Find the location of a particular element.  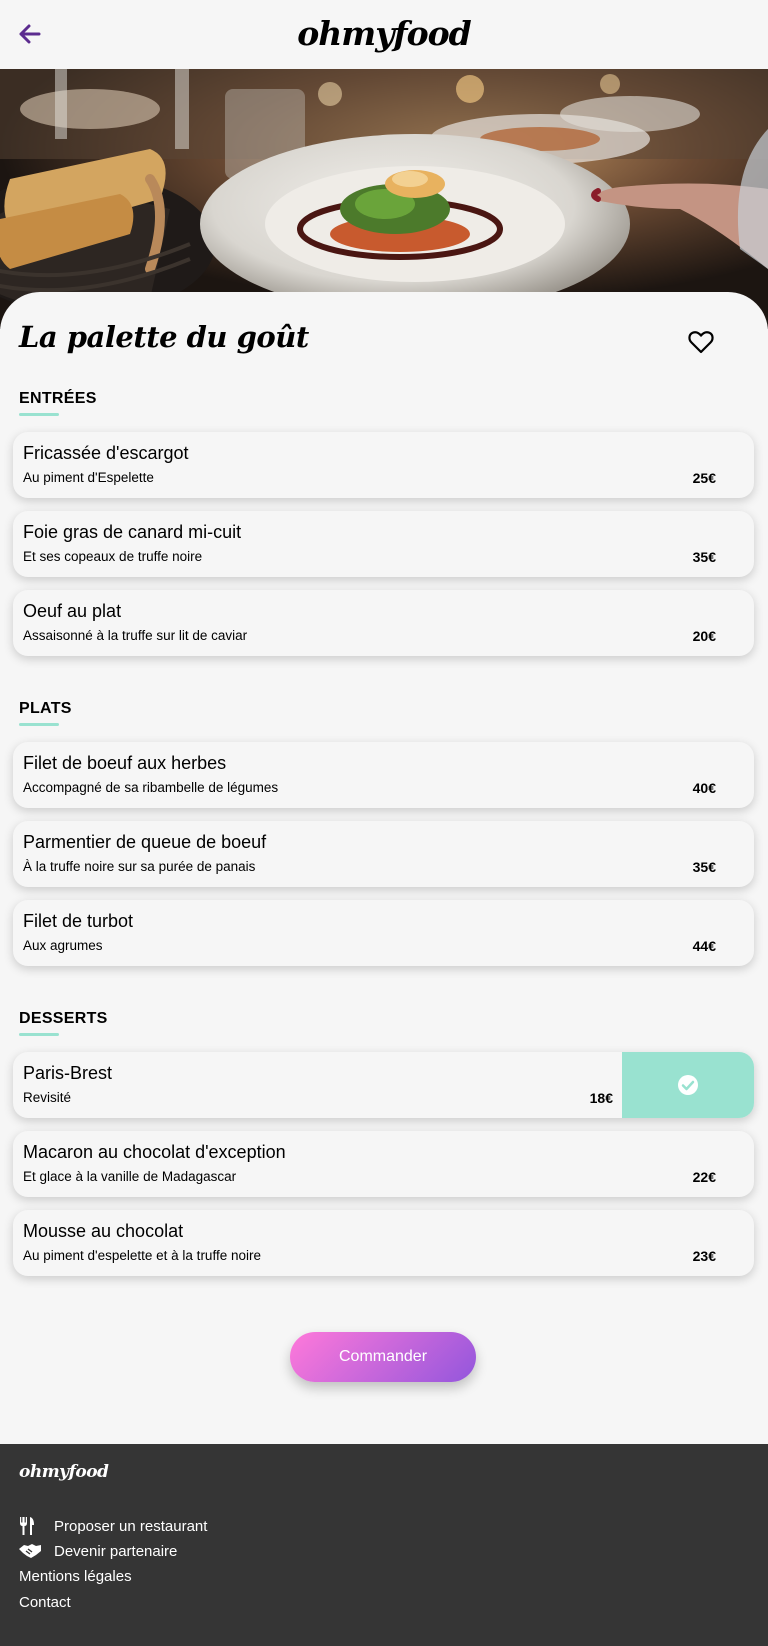

restaurant-name: La palette du goût is located at coordinates (164, 337).